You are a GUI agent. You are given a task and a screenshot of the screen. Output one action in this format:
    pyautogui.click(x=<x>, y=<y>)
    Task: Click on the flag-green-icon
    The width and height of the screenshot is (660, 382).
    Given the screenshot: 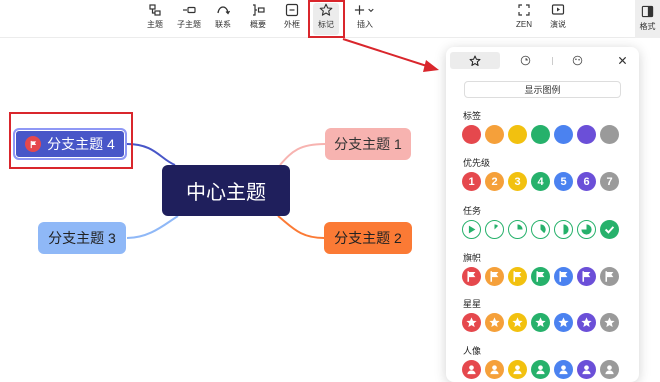 What is the action you would take?
    pyautogui.click(x=540, y=276)
    